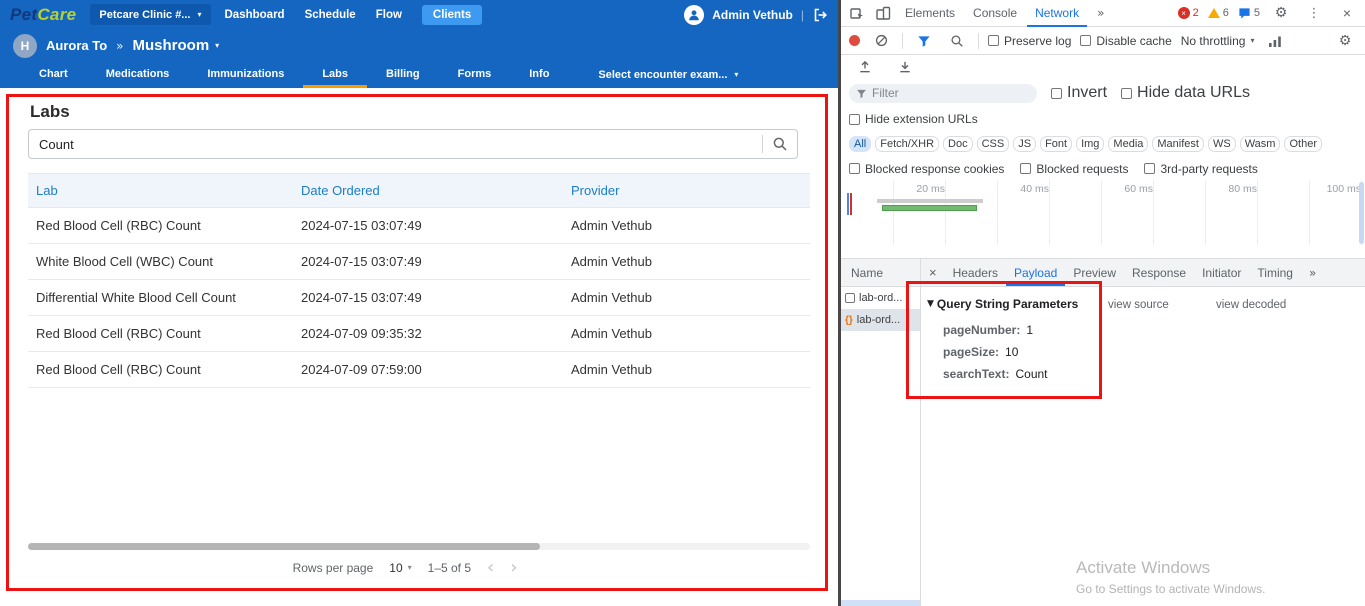 This screenshot has height=606, width=1365. What do you see at coordinates (883, 13) in the screenshot?
I see `device-toolbar-button` at bounding box center [883, 13].